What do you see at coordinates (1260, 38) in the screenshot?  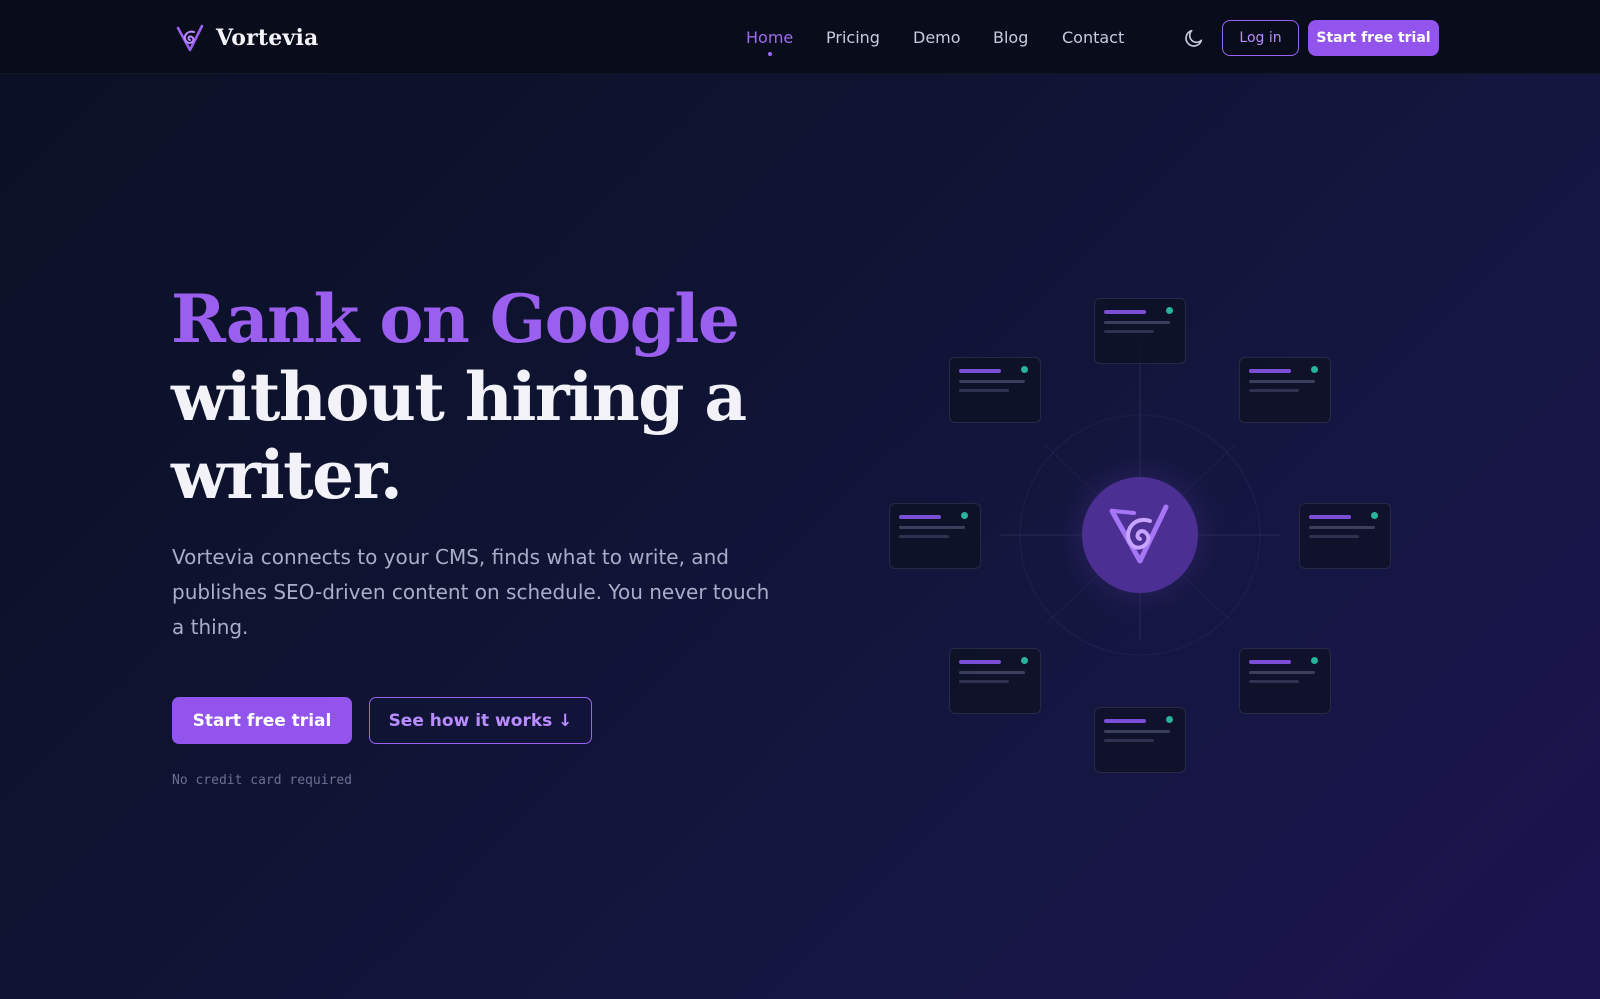 I see `login-button: Log in` at bounding box center [1260, 38].